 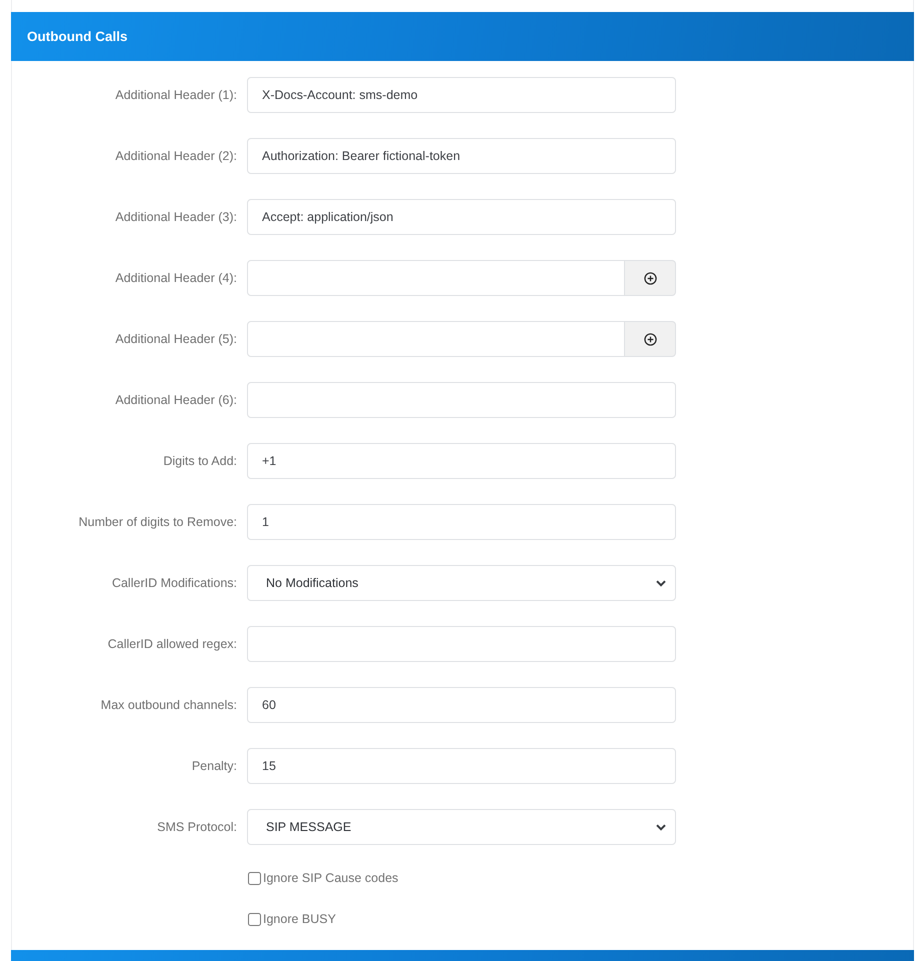 I want to click on field-label: Additional Header (3):, so click(x=175, y=217).